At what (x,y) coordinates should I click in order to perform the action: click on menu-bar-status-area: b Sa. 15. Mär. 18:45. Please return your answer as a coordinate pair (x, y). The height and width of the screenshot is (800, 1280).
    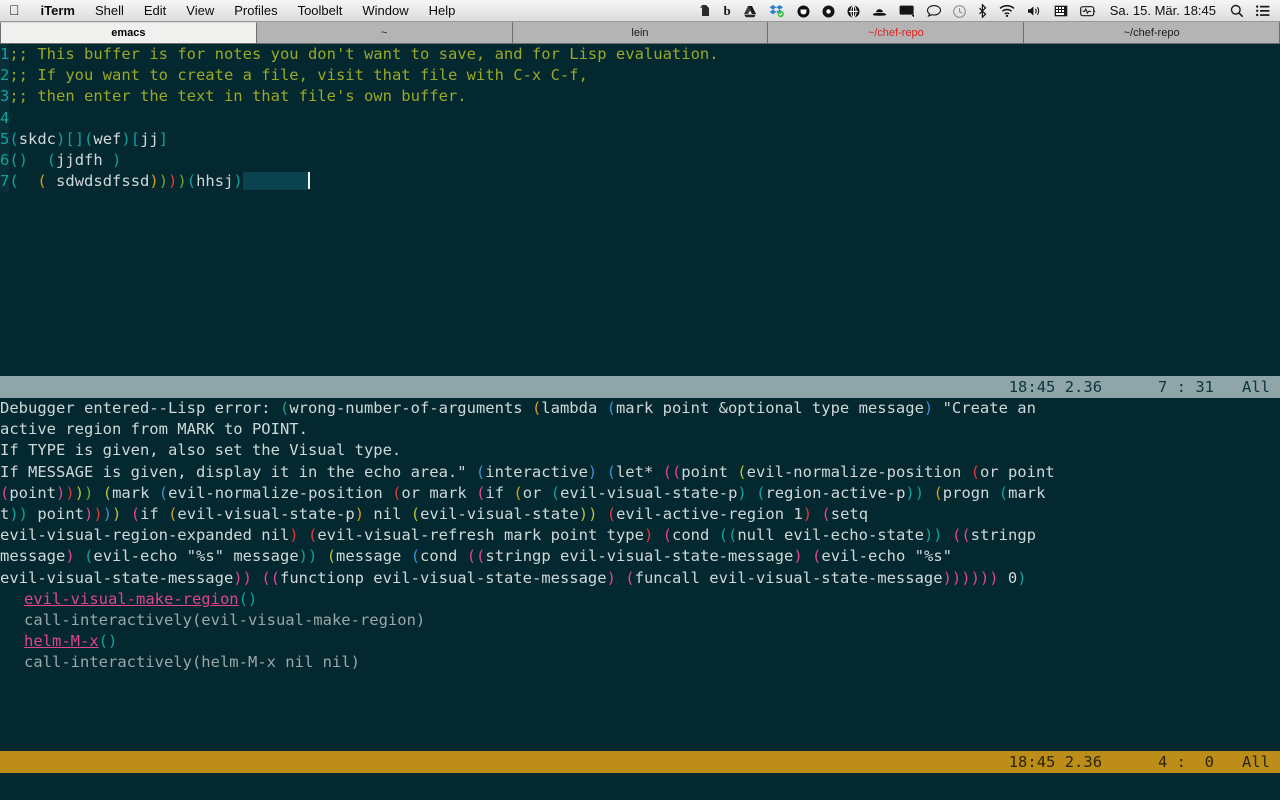
    Looking at the image, I should click on (986, 11).